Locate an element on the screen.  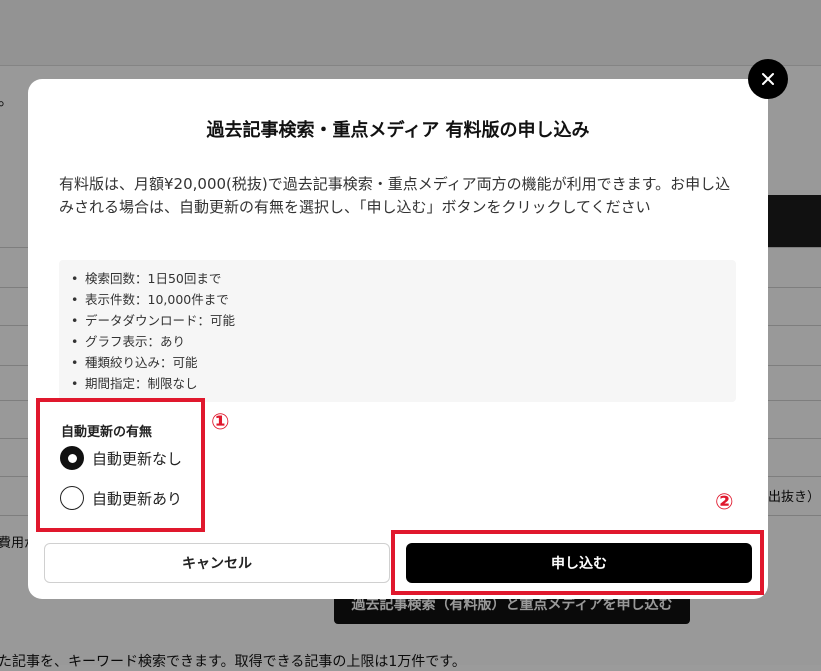
close-icon is located at coordinates (768, 79).